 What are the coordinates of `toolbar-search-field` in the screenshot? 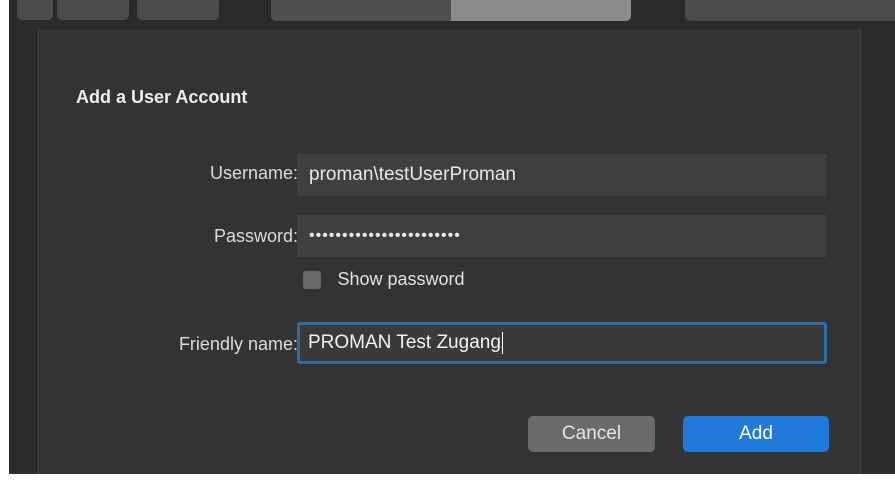 It's located at (790, 10).